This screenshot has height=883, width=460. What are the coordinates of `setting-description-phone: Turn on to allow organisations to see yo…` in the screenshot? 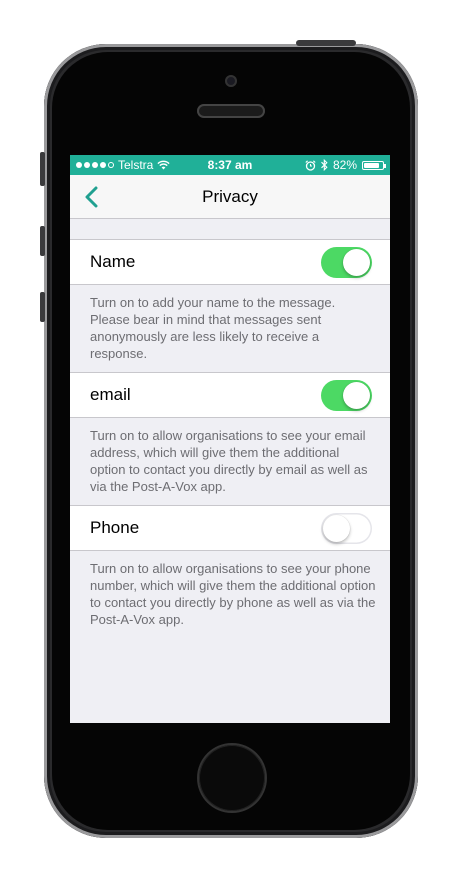 It's located at (233, 594).